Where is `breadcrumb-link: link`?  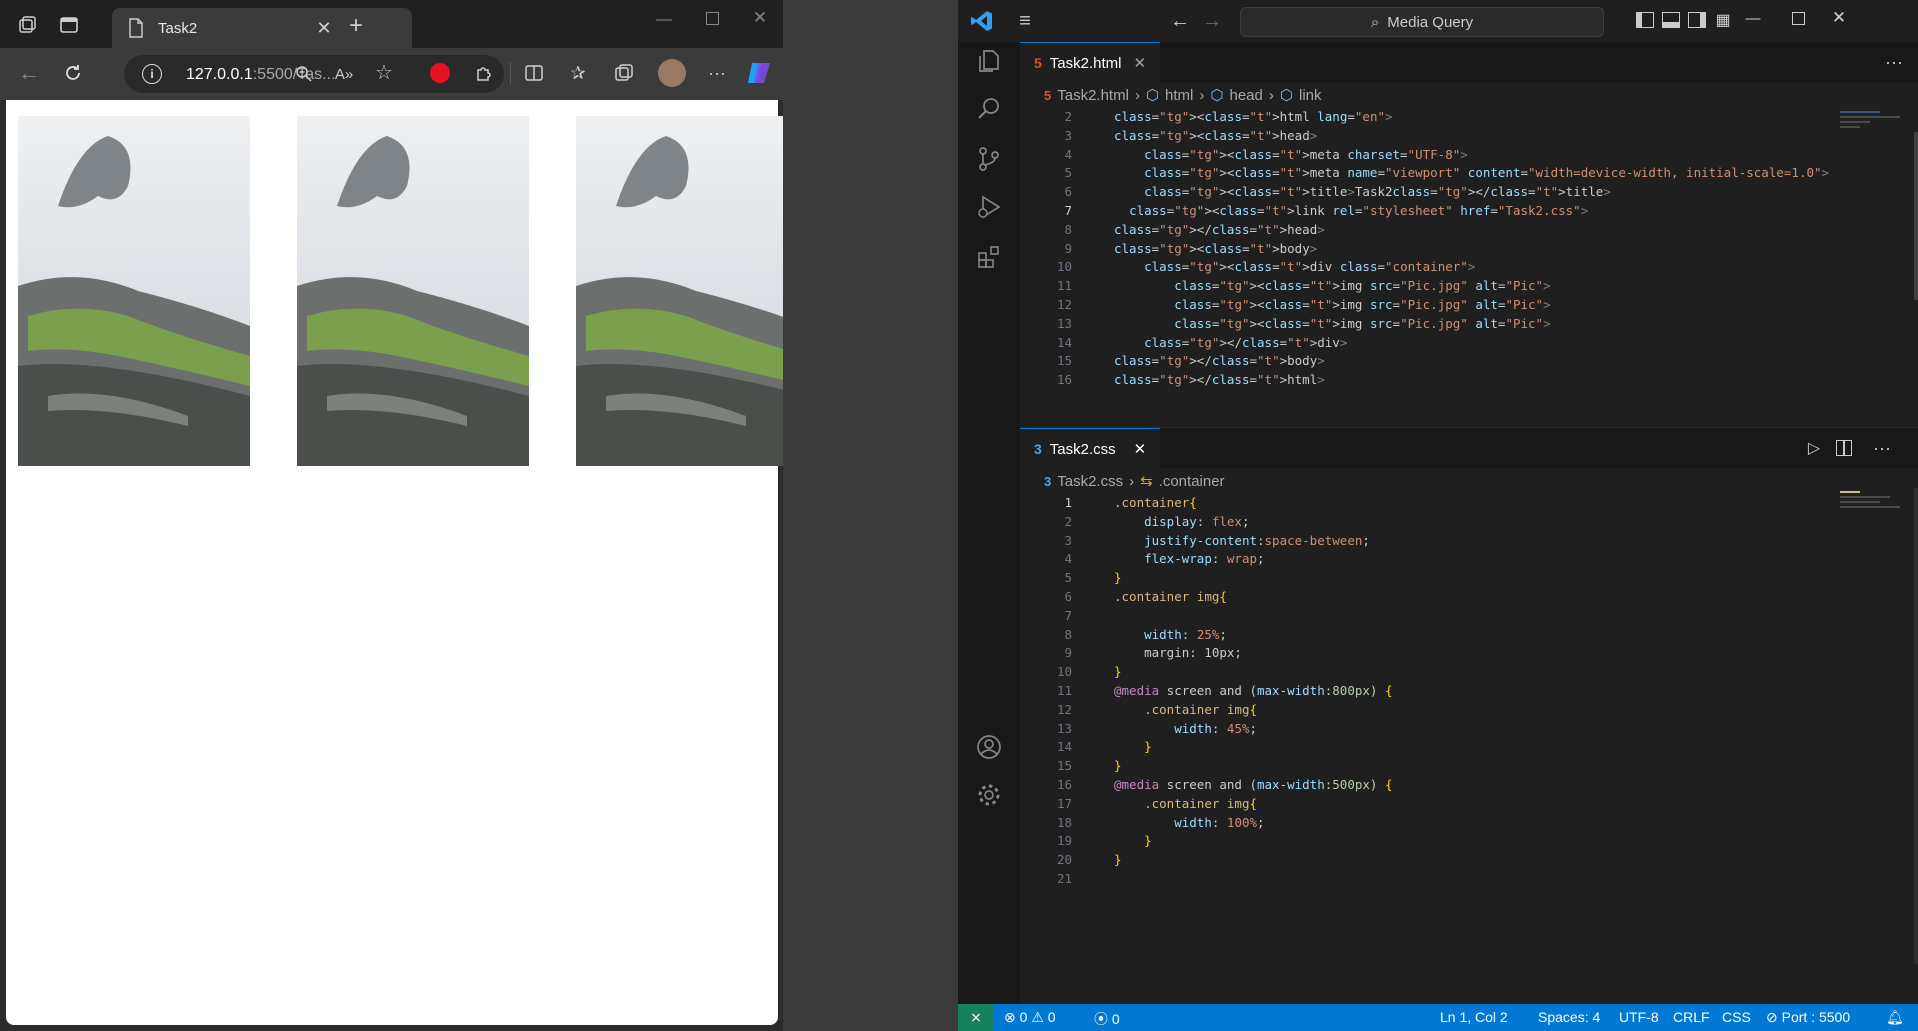 breadcrumb-link: link is located at coordinates (1310, 95).